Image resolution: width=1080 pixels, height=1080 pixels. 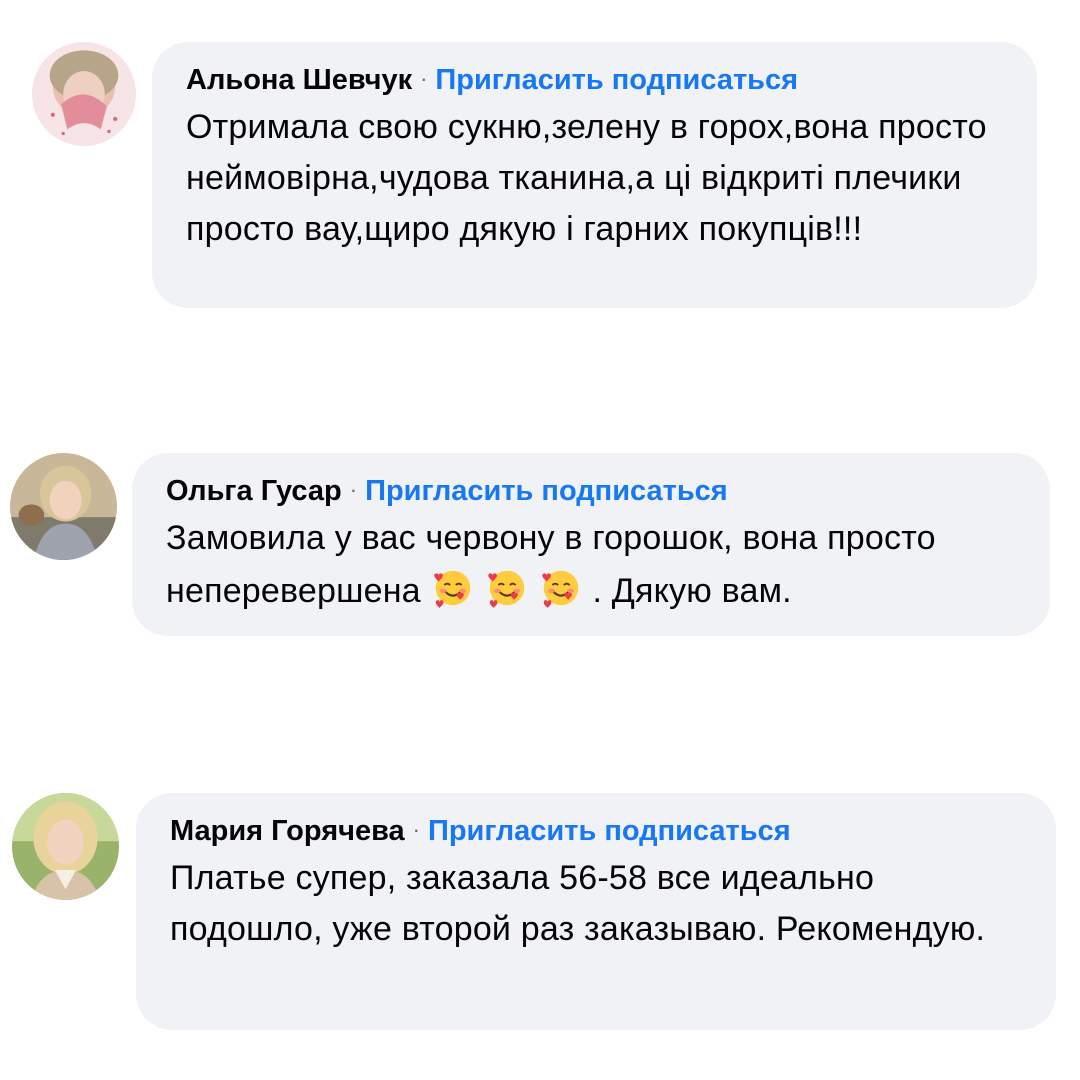 What do you see at coordinates (692, 591) in the screenshot?
I see `comment-text-tail: . Дякую вам.` at bounding box center [692, 591].